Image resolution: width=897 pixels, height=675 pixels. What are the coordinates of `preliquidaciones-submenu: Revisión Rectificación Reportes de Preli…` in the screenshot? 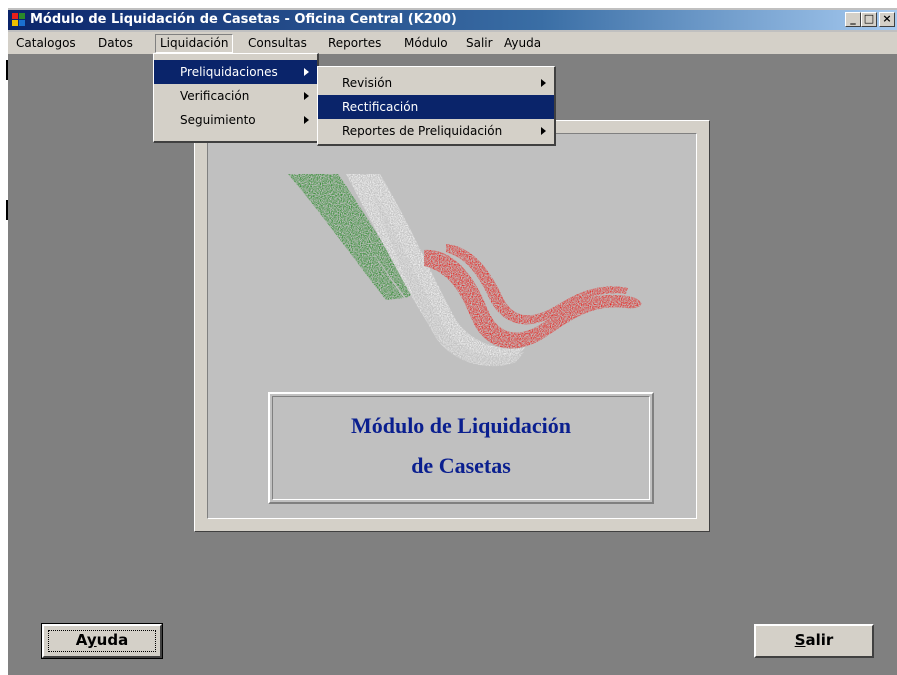 It's located at (436, 106).